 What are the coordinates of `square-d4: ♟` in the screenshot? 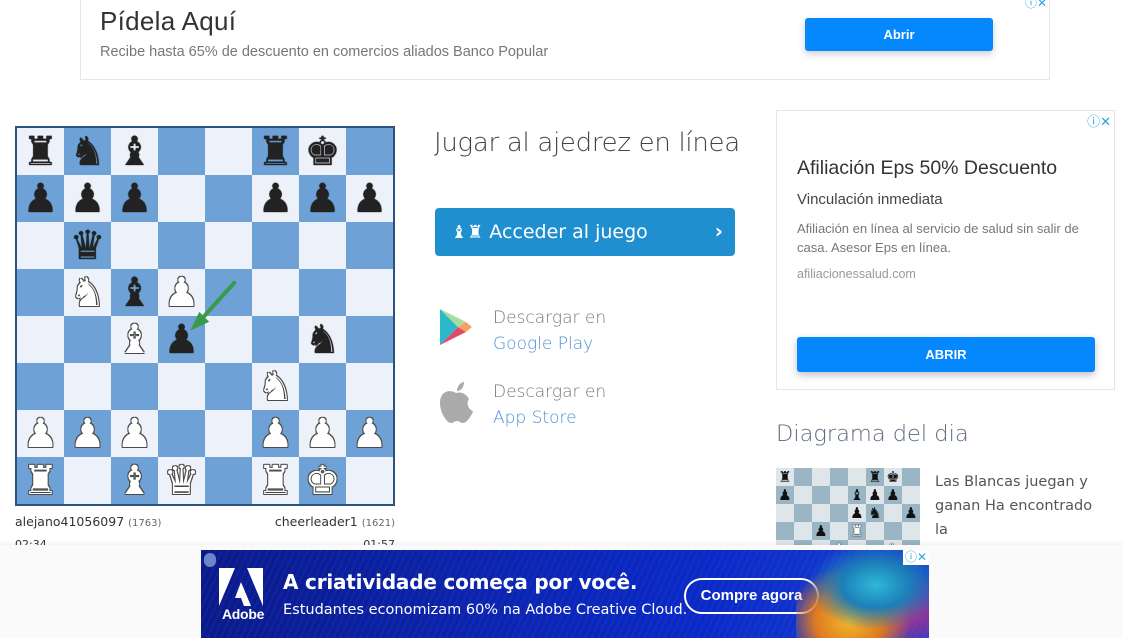 It's located at (181, 339).